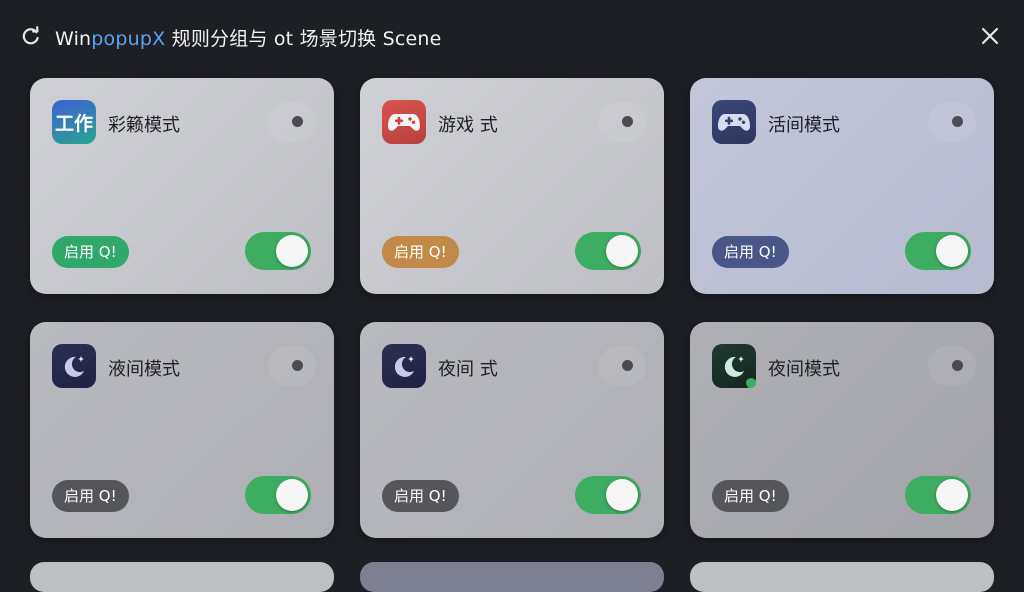 The image size is (1024, 592). Describe the element at coordinates (751, 383) in the screenshot. I see `active-badge` at that location.